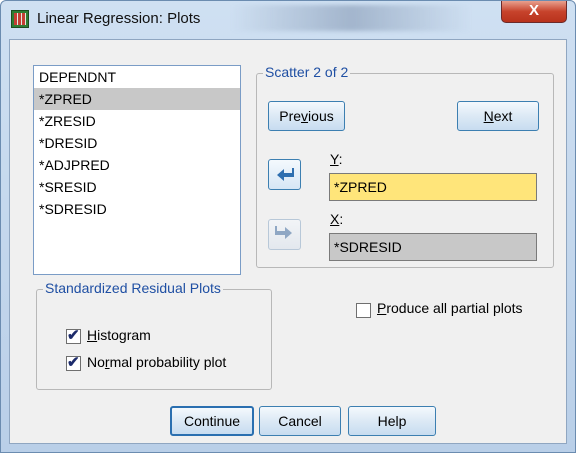 This screenshot has width=576, height=453. I want to click on spss-app-icon, so click(20, 19).